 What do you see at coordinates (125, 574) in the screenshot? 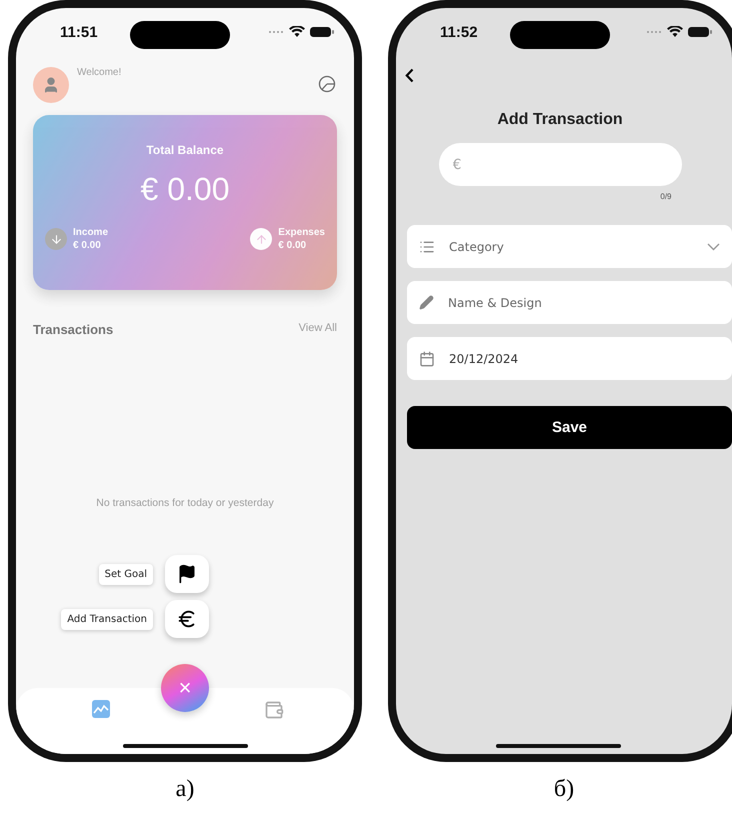
I see `speed-dial-label: Set Goal` at bounding box center [125, 574].